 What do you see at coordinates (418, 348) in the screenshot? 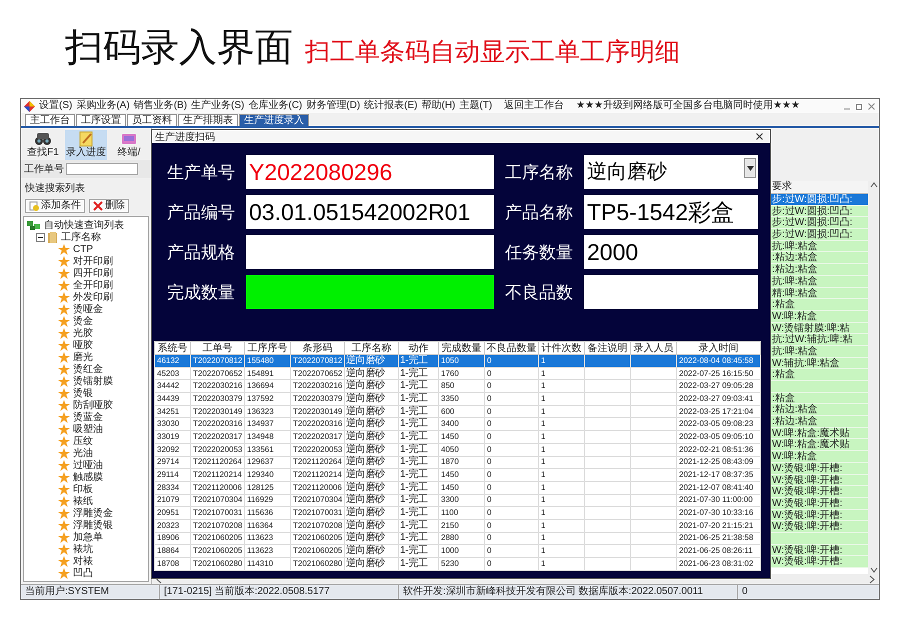
I see `column-header: 动作` at bounding box center [418, 348].